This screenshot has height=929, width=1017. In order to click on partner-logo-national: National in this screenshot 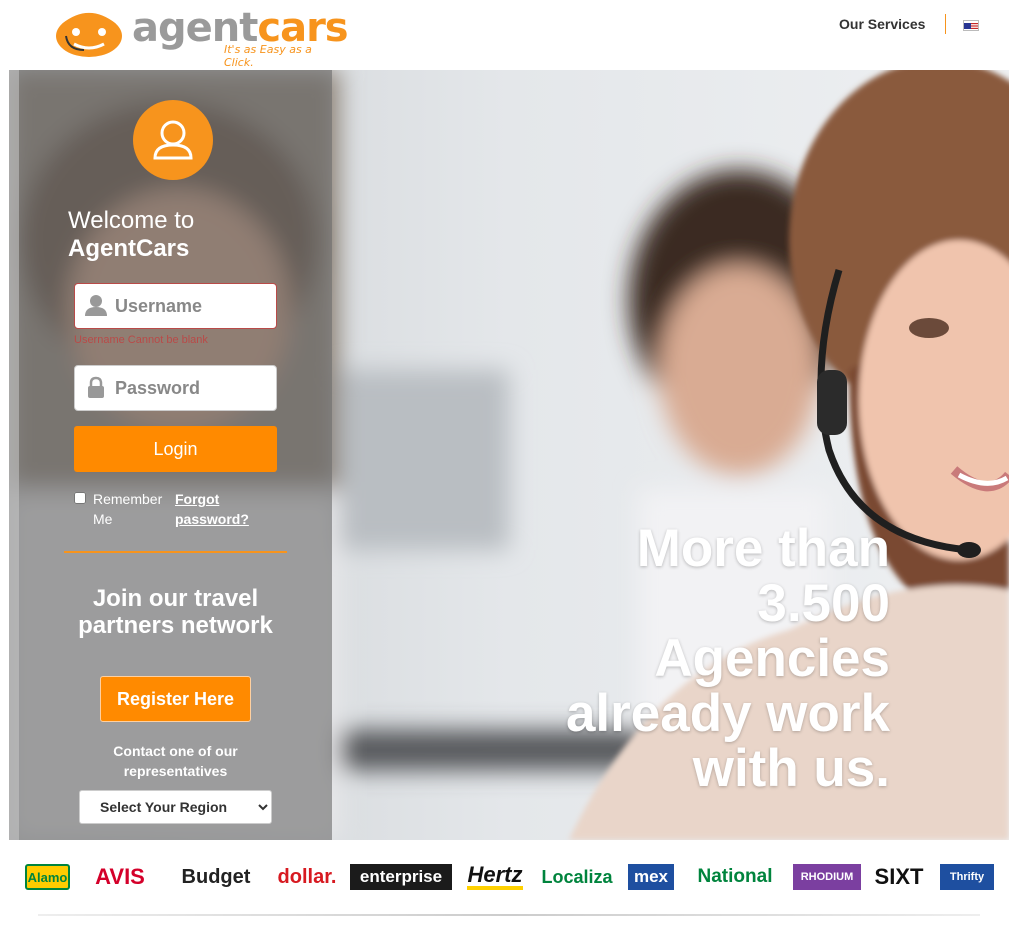, I will do `click(735, 876)`.